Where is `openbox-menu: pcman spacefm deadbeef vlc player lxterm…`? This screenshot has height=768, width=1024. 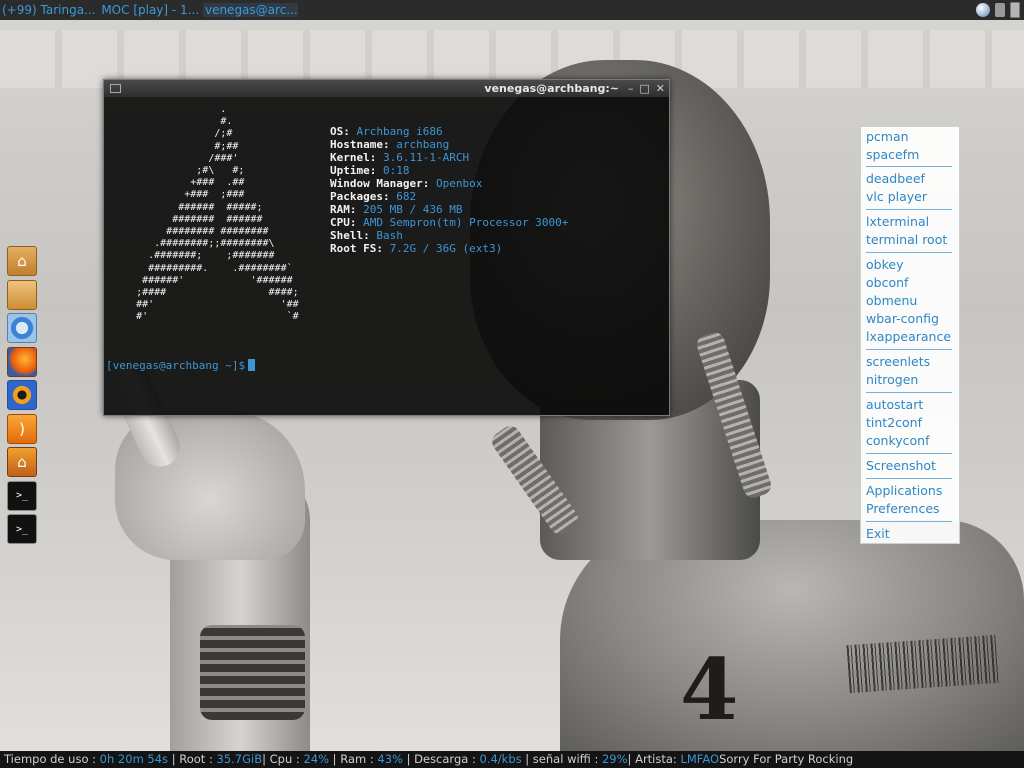 openbox-menu: pcman spacefm deadbeef vlc player lxterm… is located at coordinates (910, 335).